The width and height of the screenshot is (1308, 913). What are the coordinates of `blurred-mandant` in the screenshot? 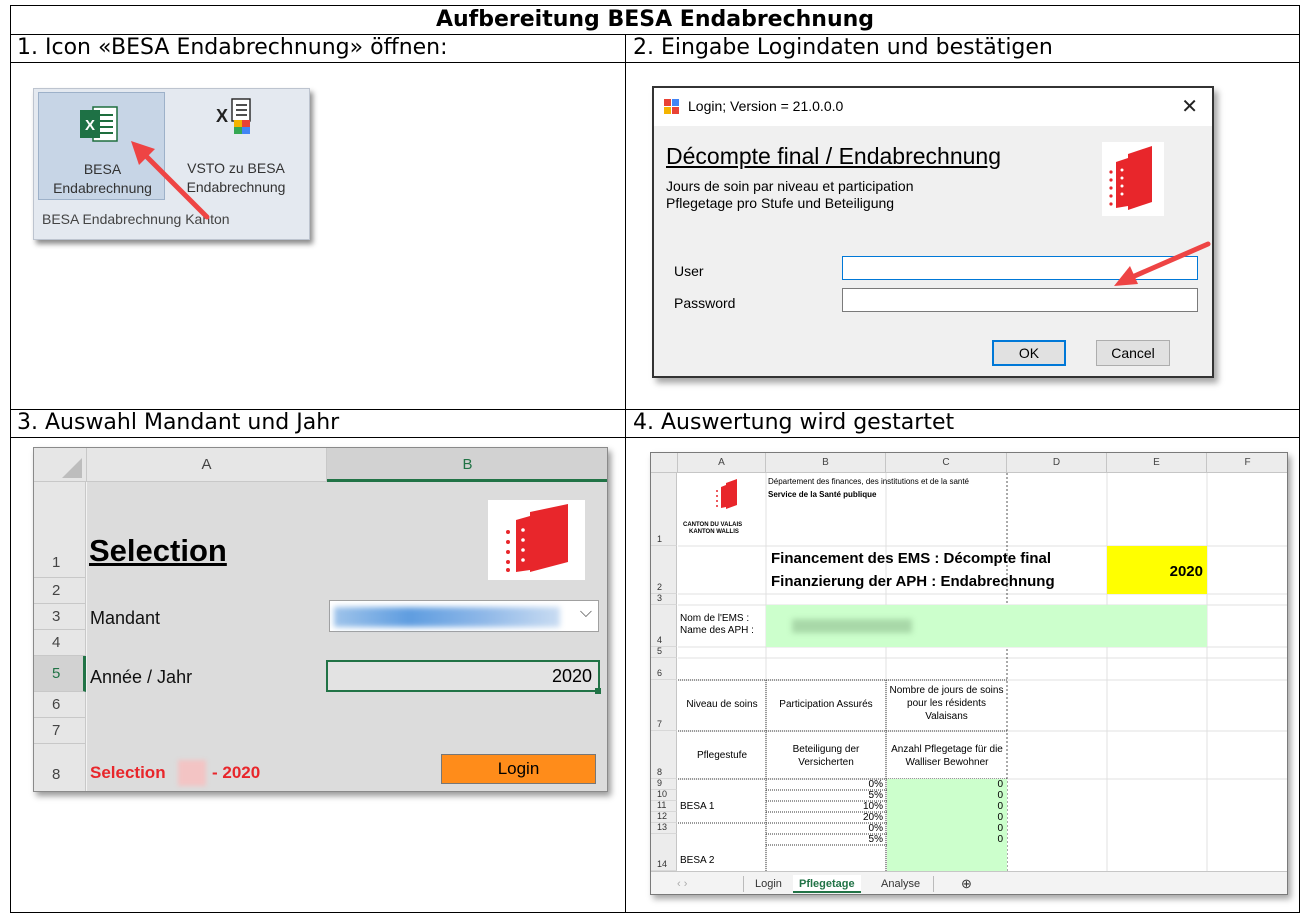 It's located at (192, 773).